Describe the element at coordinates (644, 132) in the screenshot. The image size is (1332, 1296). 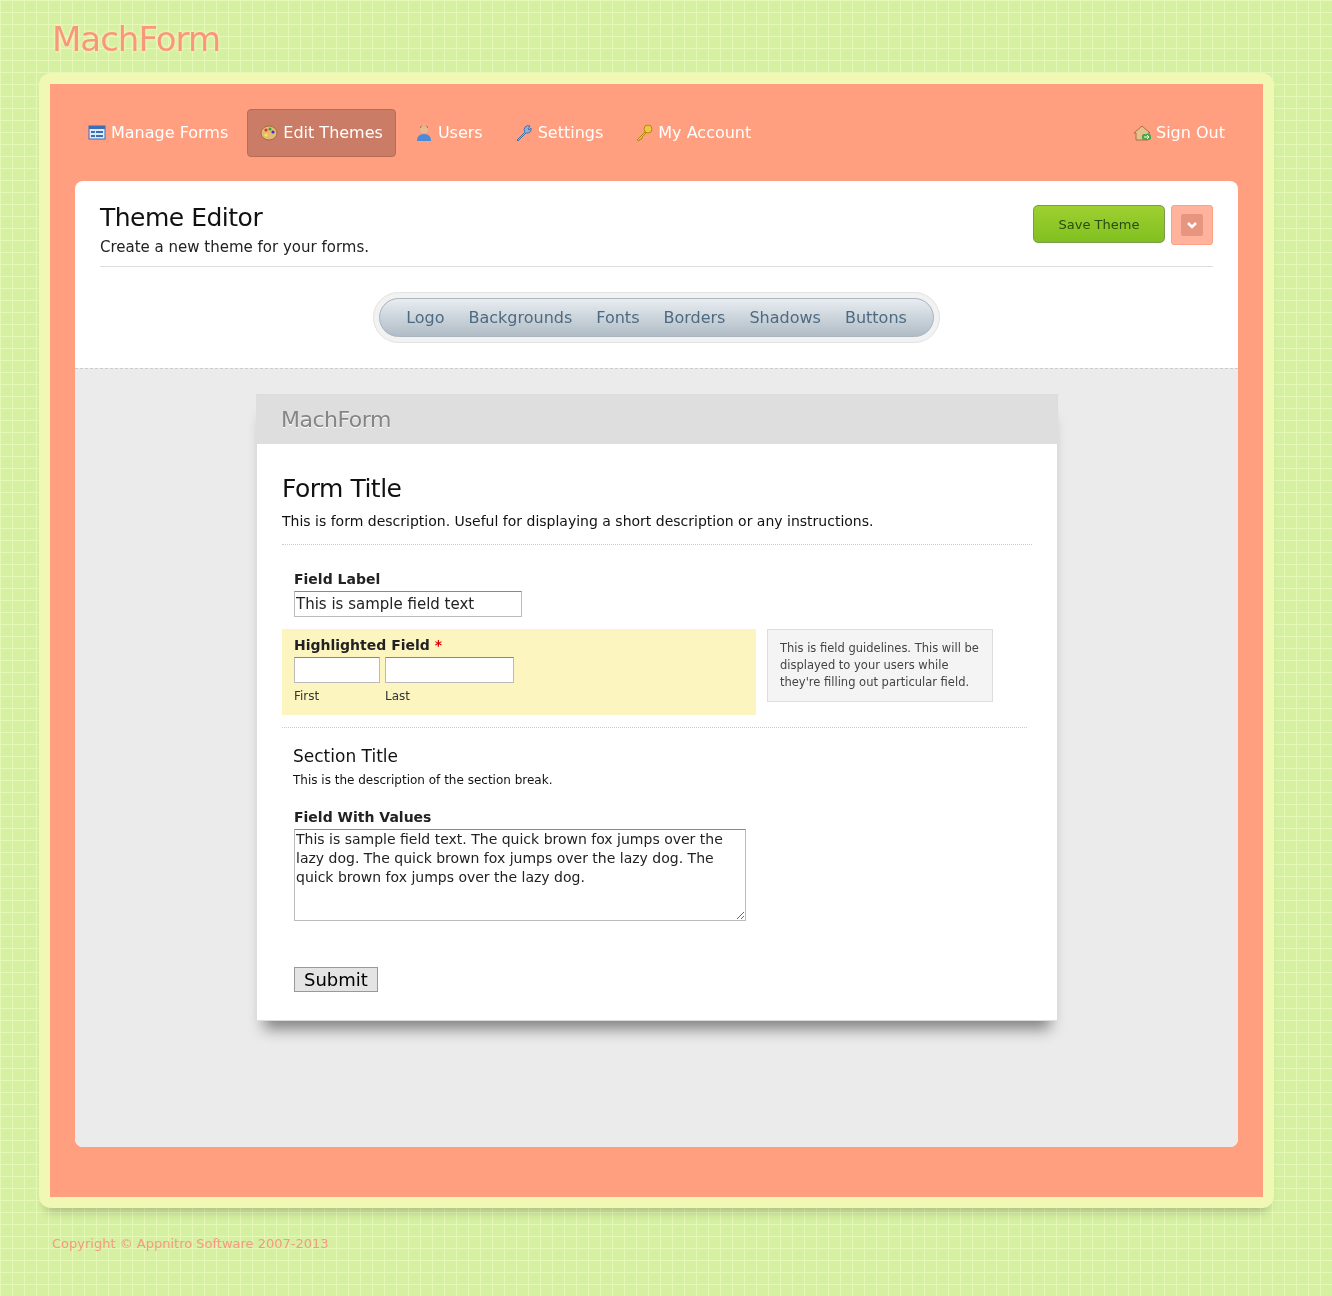
I see `key-icon` at that location.